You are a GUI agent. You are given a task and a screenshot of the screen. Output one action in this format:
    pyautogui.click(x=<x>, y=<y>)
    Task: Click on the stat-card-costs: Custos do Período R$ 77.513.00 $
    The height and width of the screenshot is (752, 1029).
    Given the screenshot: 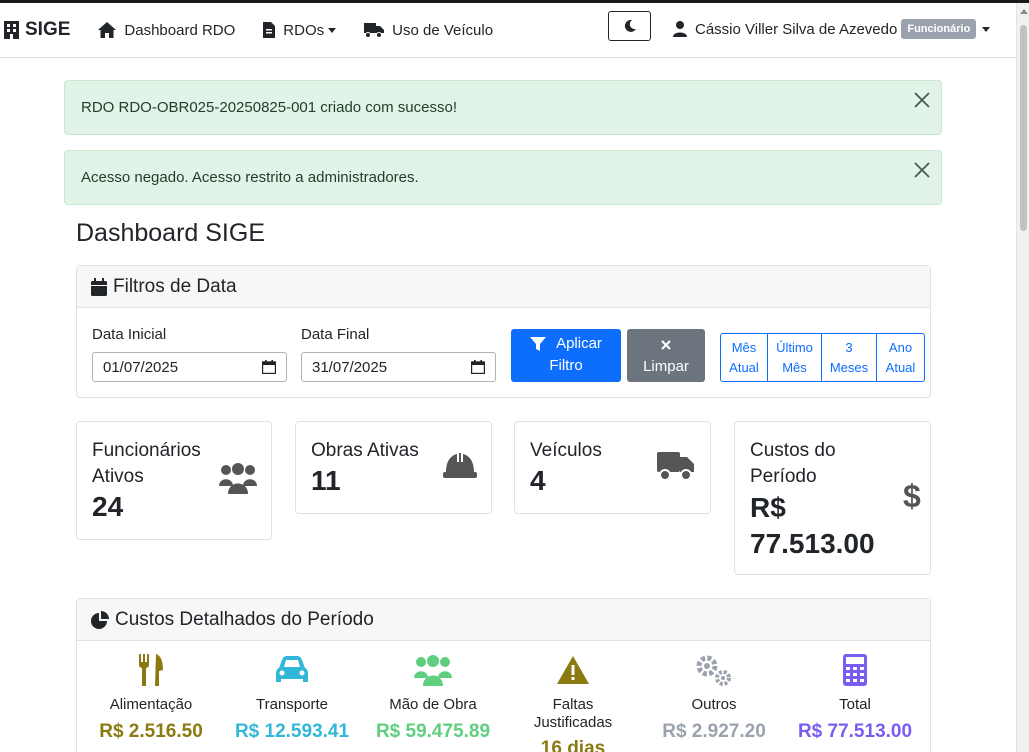 What is the action you would take?
    pyautogui.click(x=832, y=498)
    